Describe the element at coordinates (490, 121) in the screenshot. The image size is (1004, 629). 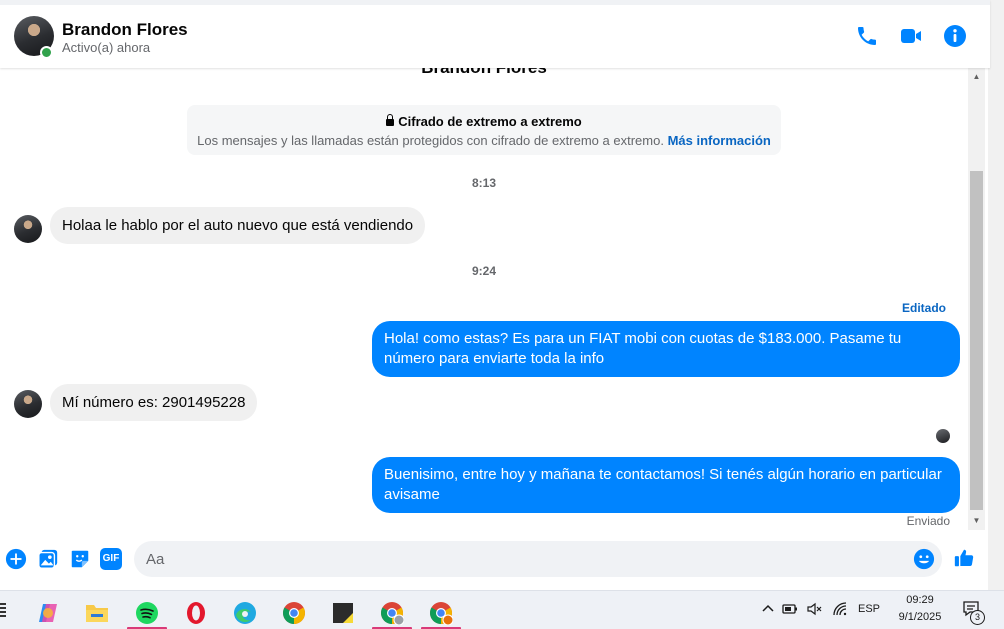
I see `encryption-title: Cifrado de extremo a extremo` at that location.